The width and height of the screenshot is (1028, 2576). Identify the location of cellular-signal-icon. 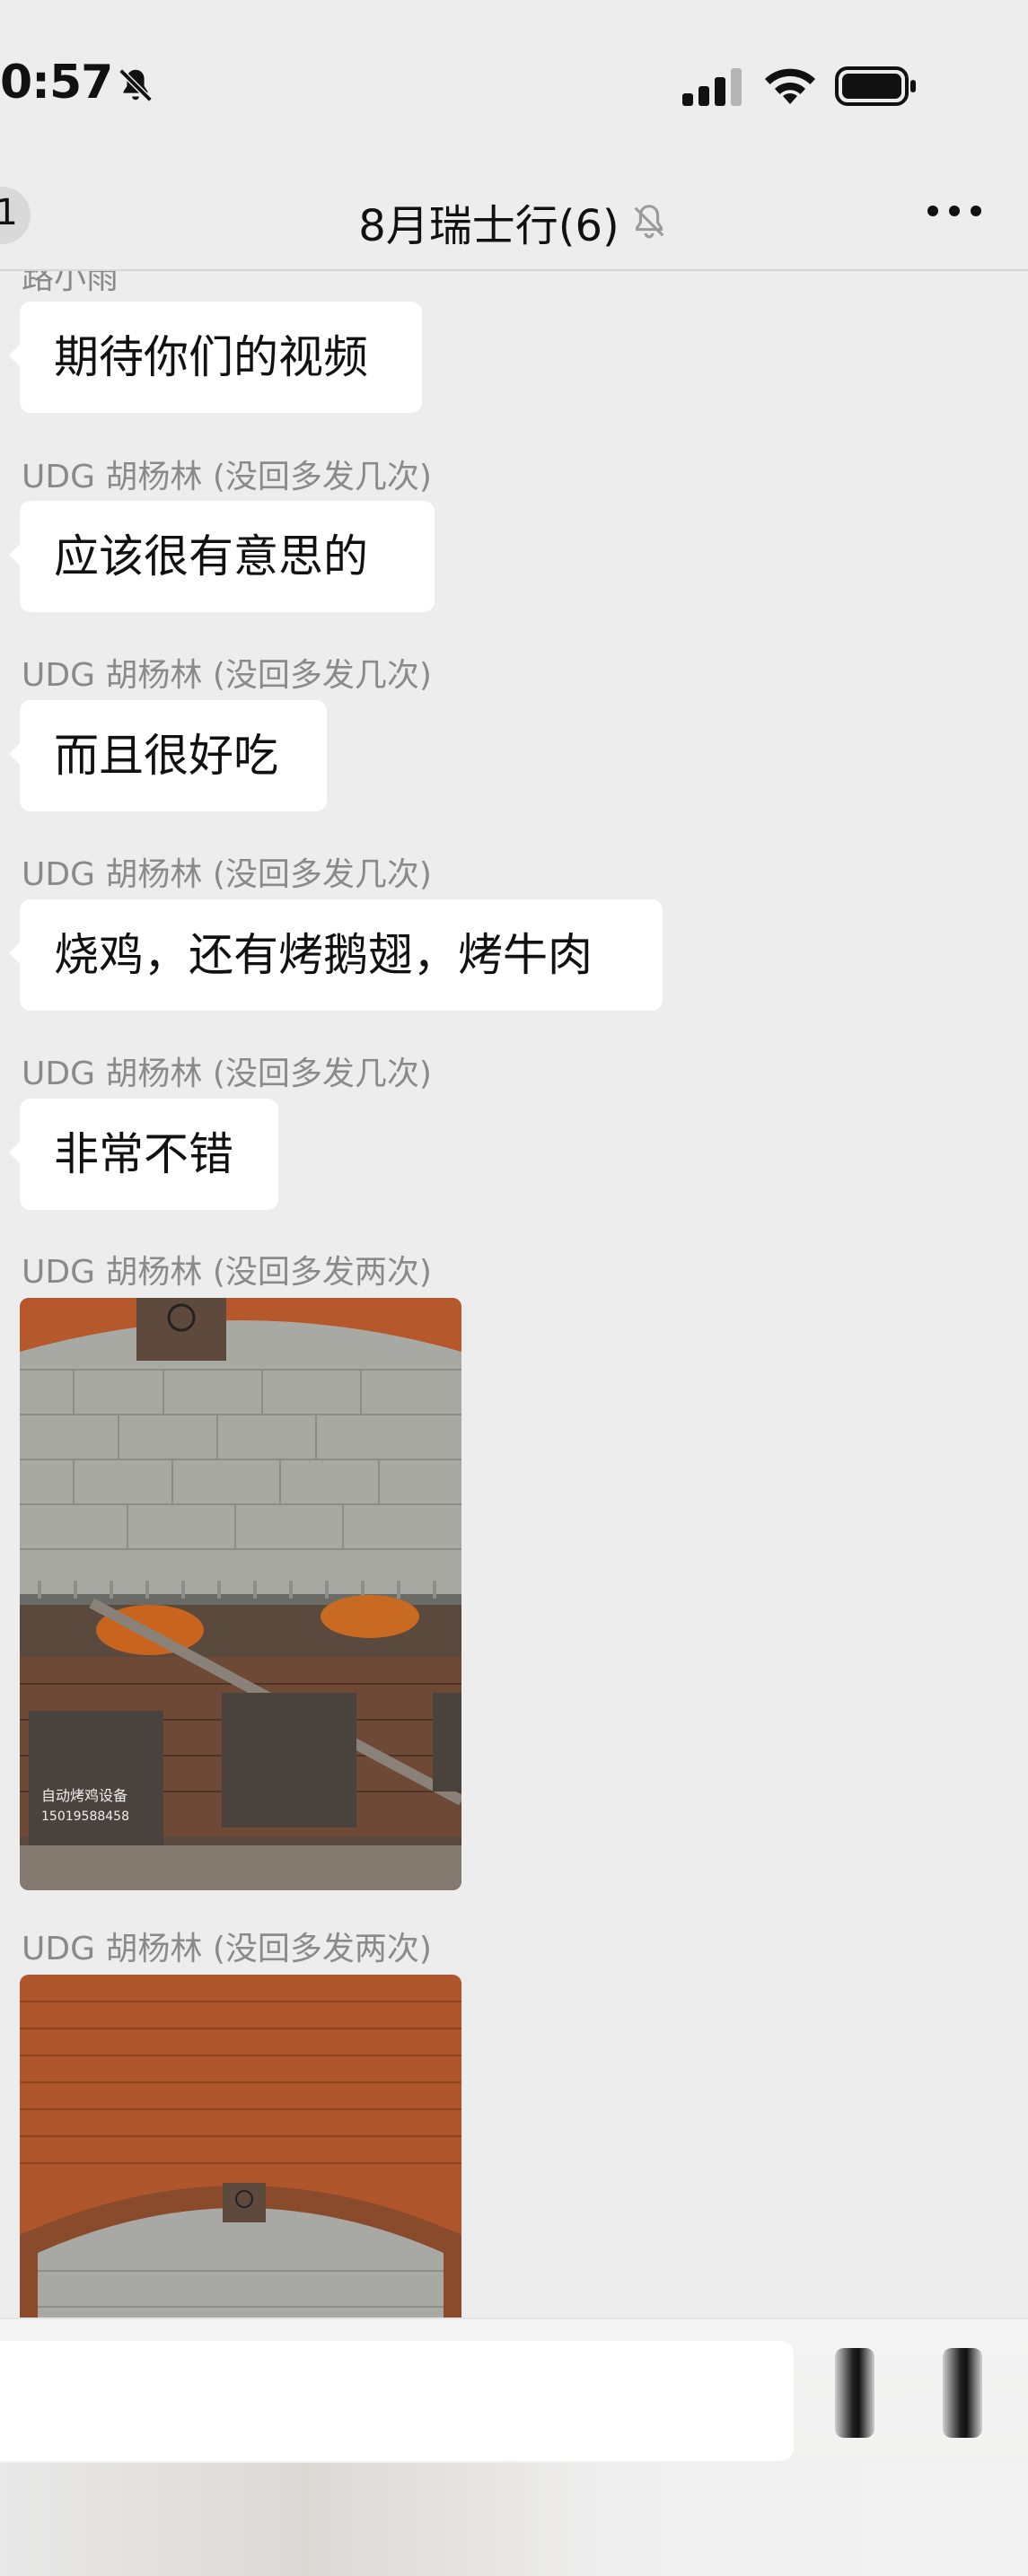
(712, 87).